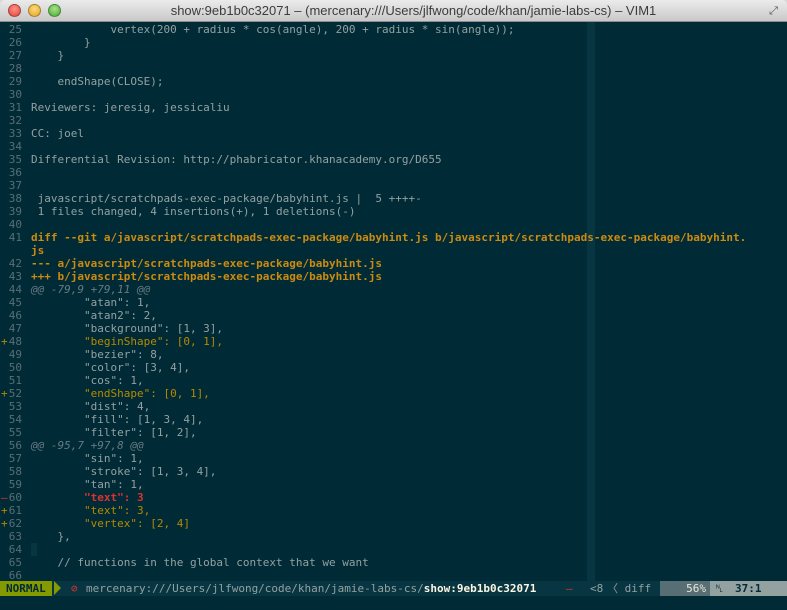 The height and width of the screenshot is (610, 787). What do you see at coordinates (87, 380) in the screenshot?
I see `line-text: "cos": 1,` at bounding box center [87, 380].